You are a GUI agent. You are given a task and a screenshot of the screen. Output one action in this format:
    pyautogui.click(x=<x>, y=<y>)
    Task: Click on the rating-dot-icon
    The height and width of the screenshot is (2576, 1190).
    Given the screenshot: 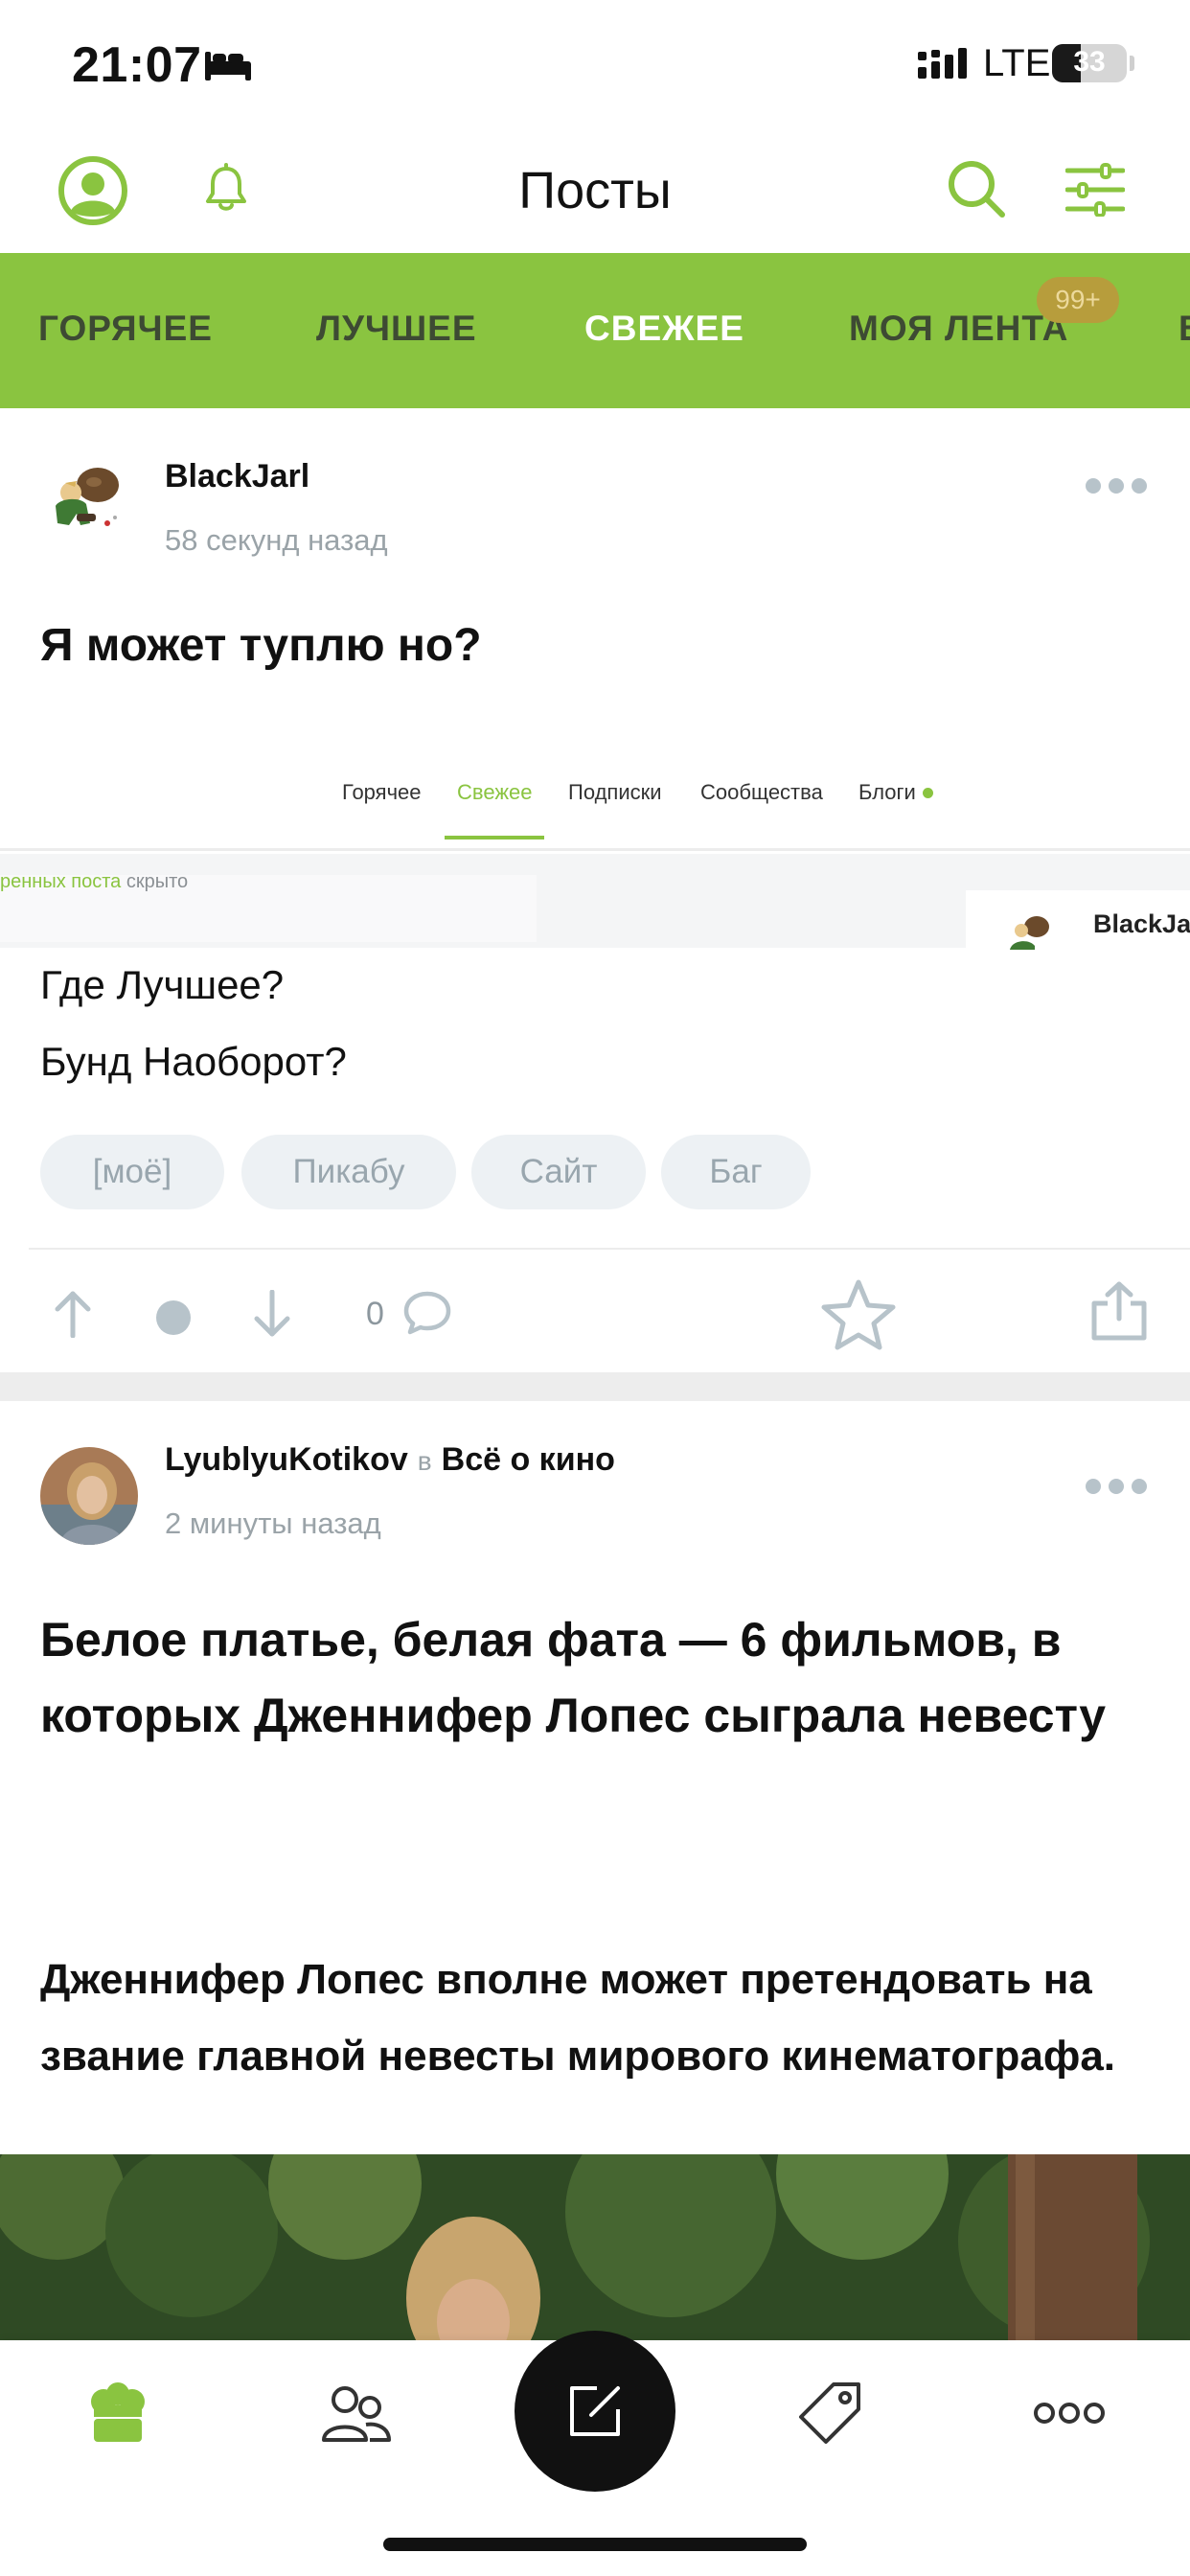 What is the action you would take?
    pyautogui.click(x=174, y=1318)
    